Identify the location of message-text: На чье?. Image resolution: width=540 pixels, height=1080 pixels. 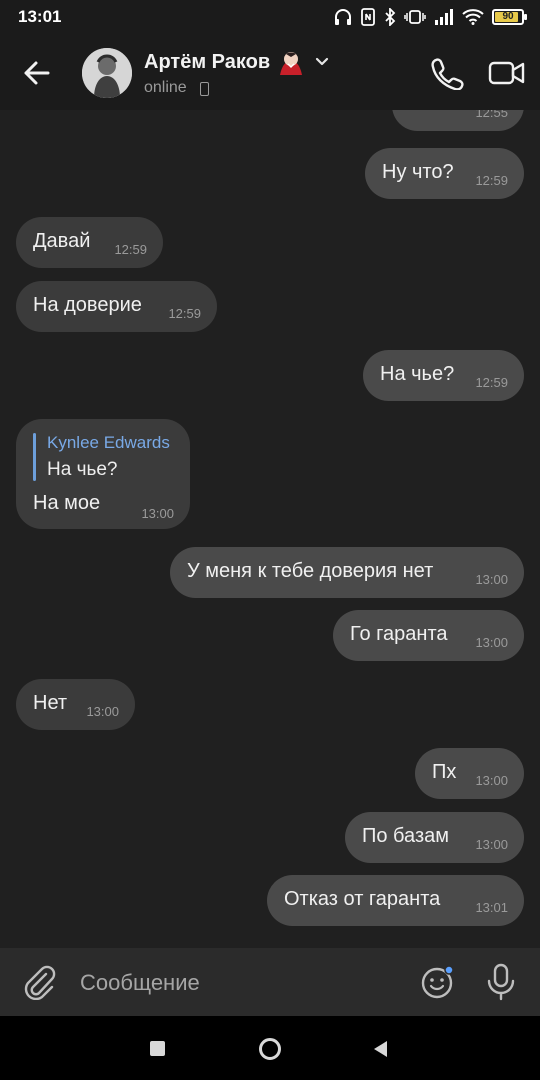
(417, 374).